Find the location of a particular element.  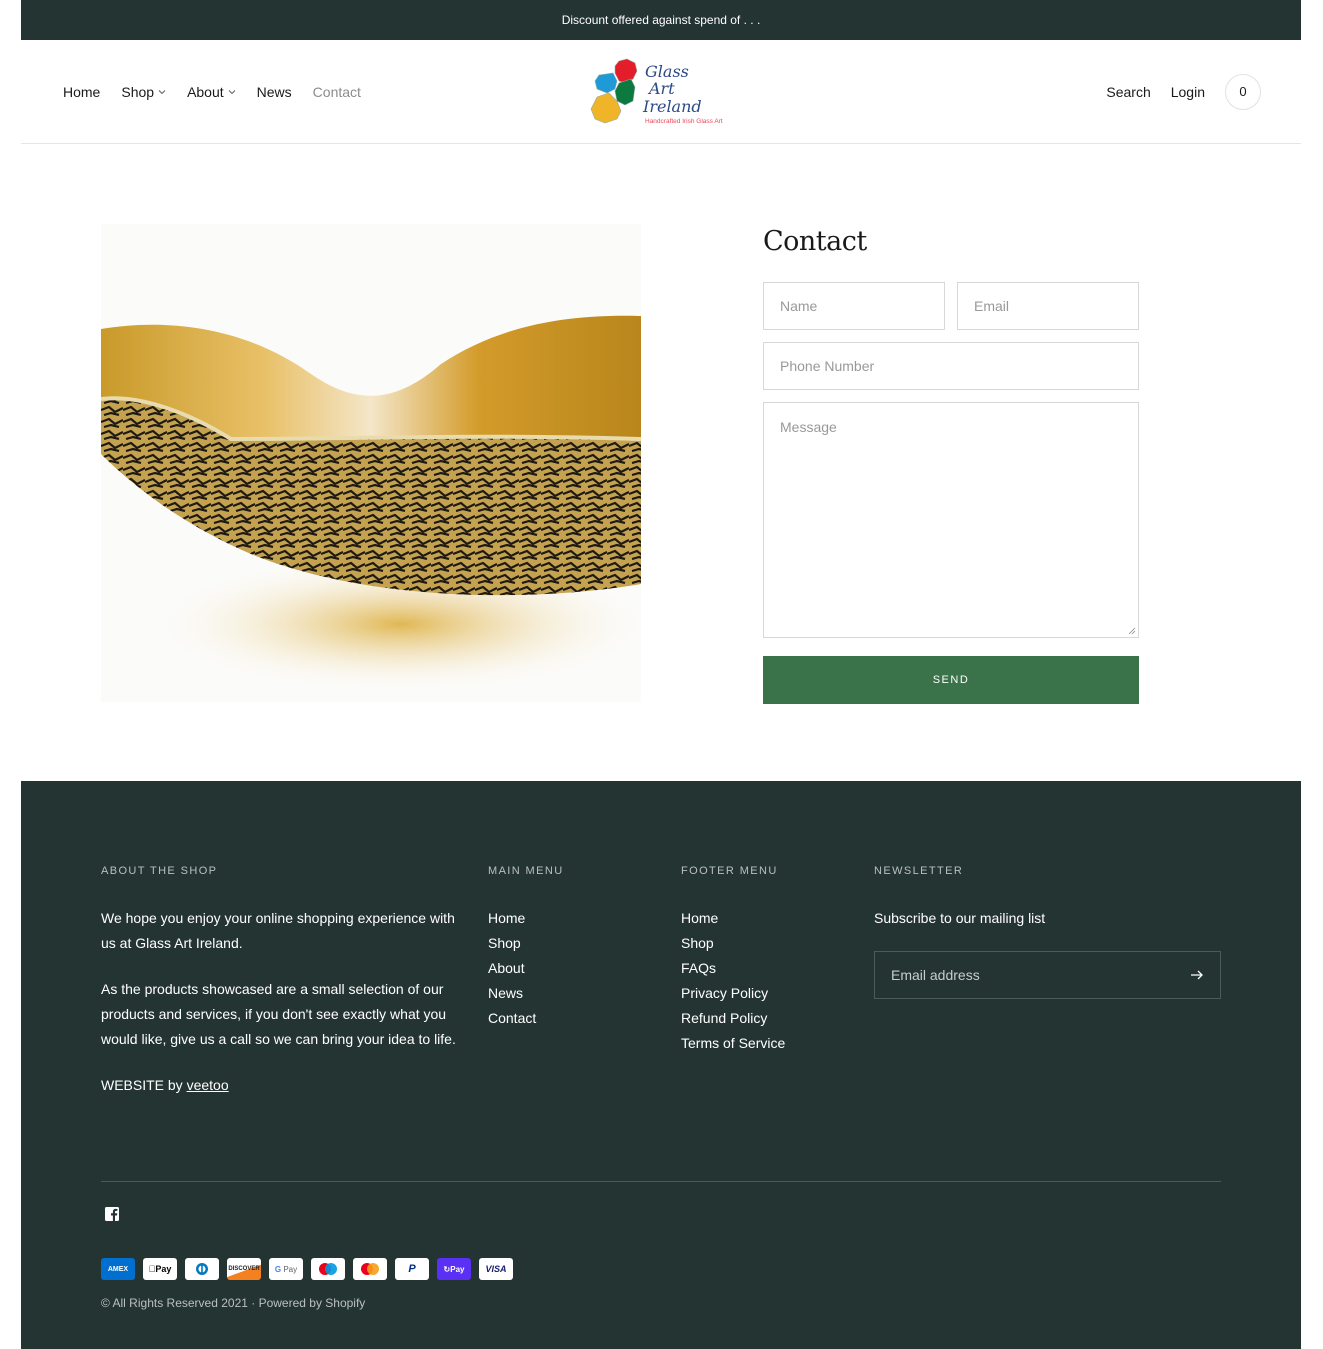

phone-placeholder: Phone Number is located at coordinates (827, 366).